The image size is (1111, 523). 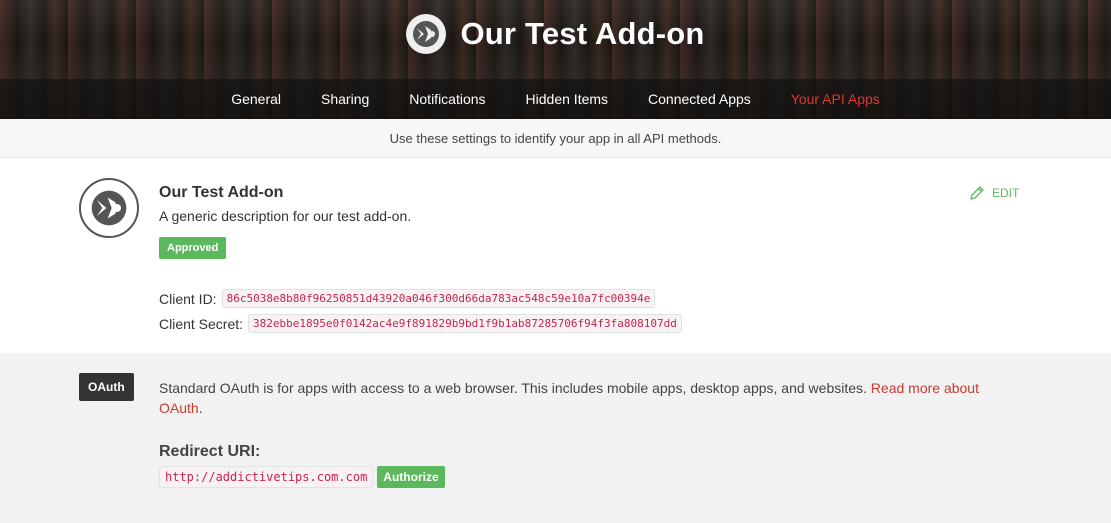 I want to click on redirect-uri-row: http://addictivetips.com.com Authorize, so click(x=302, y=477).